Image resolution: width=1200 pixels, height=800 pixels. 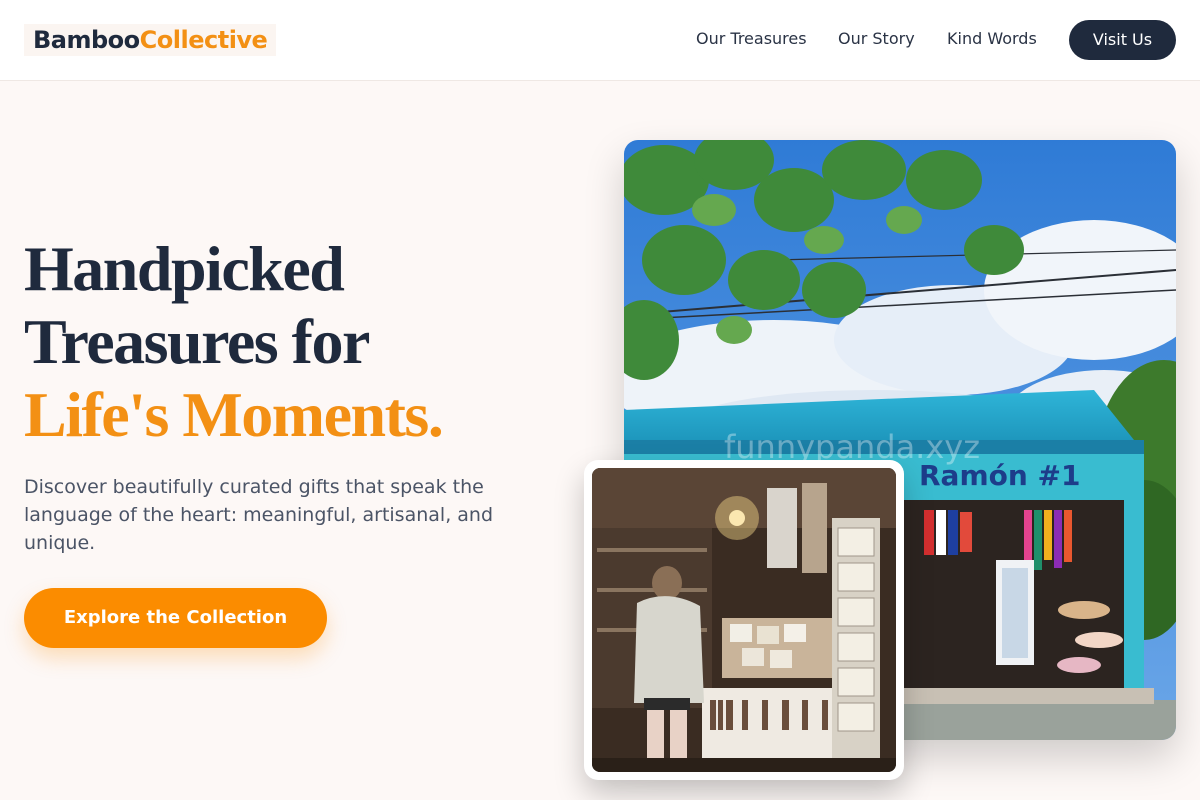 I want to click on headline-line-1: Handpicked, so click(x=184, y=268).